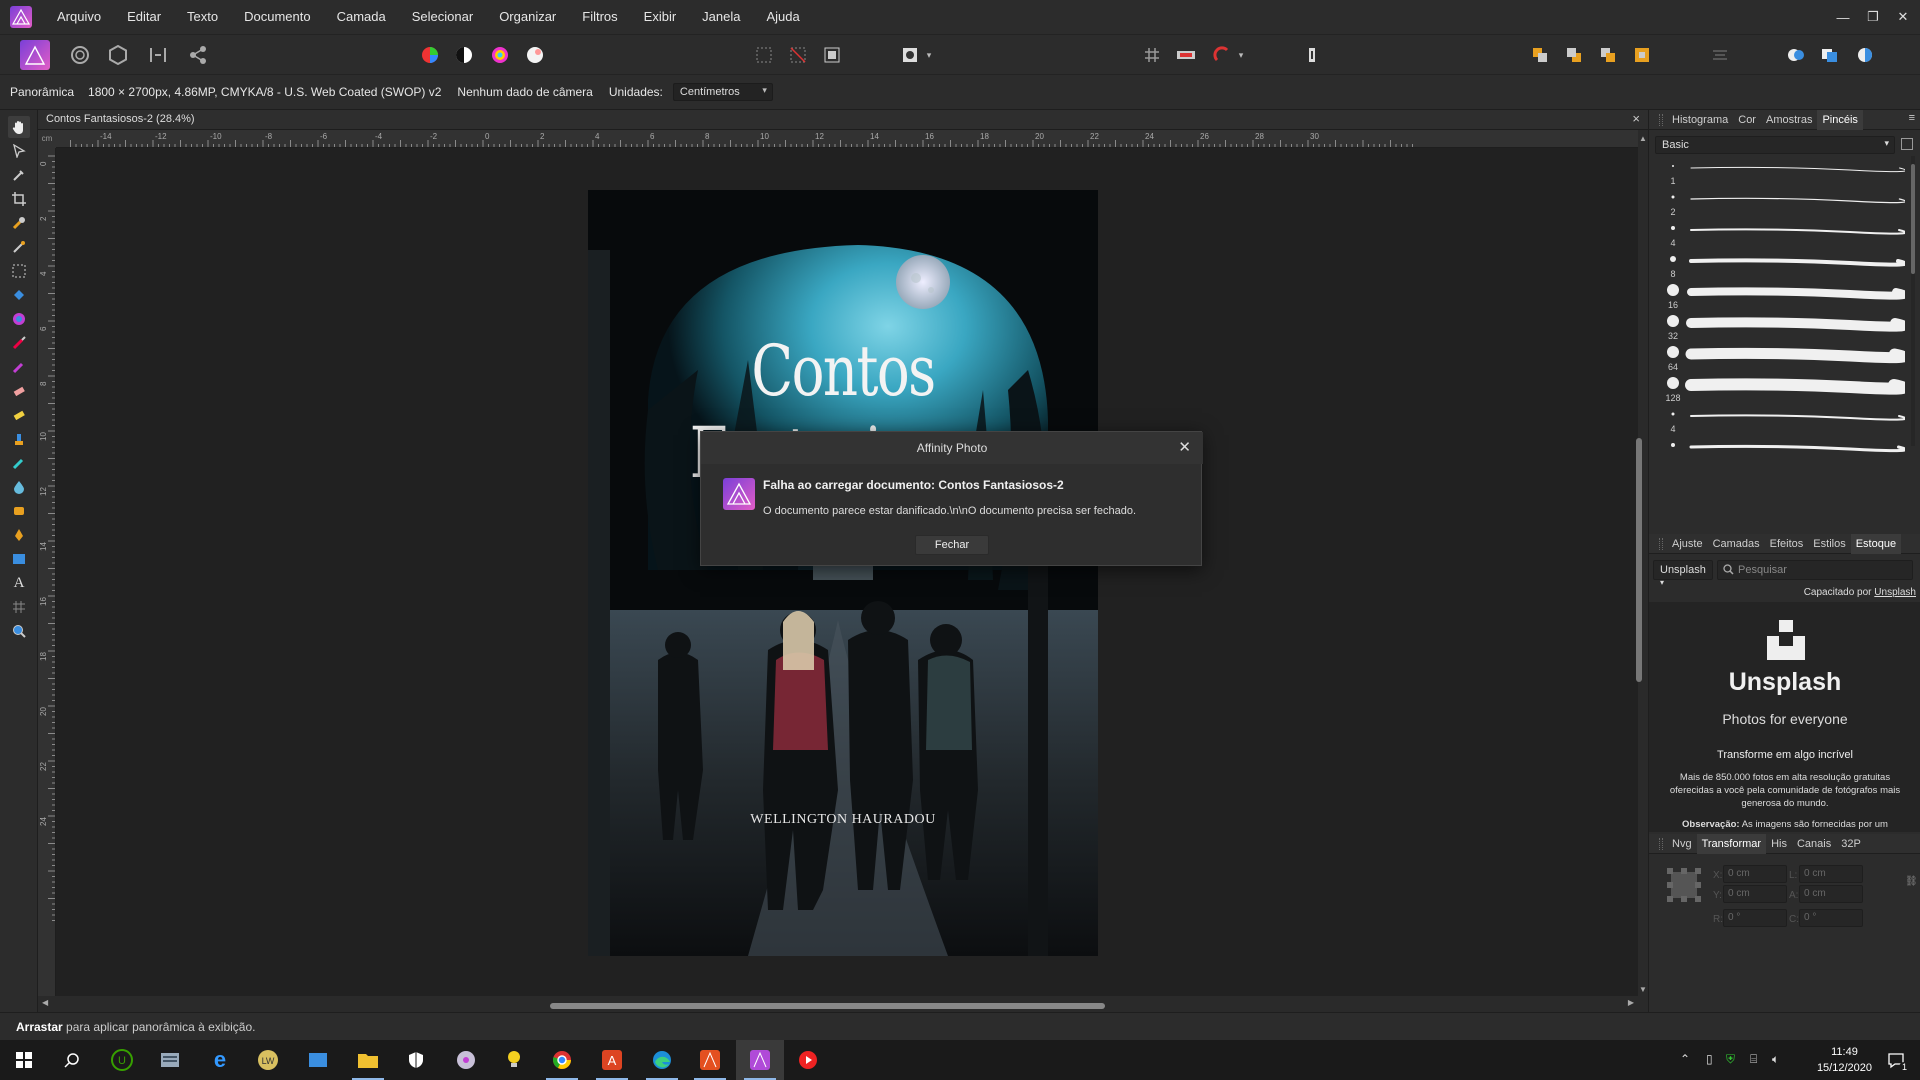  What do you see at coordinates (1775, 1059) in the screenshot?
I see `volume-icon: 🔈︎` at bounding box center [1775, 1059].